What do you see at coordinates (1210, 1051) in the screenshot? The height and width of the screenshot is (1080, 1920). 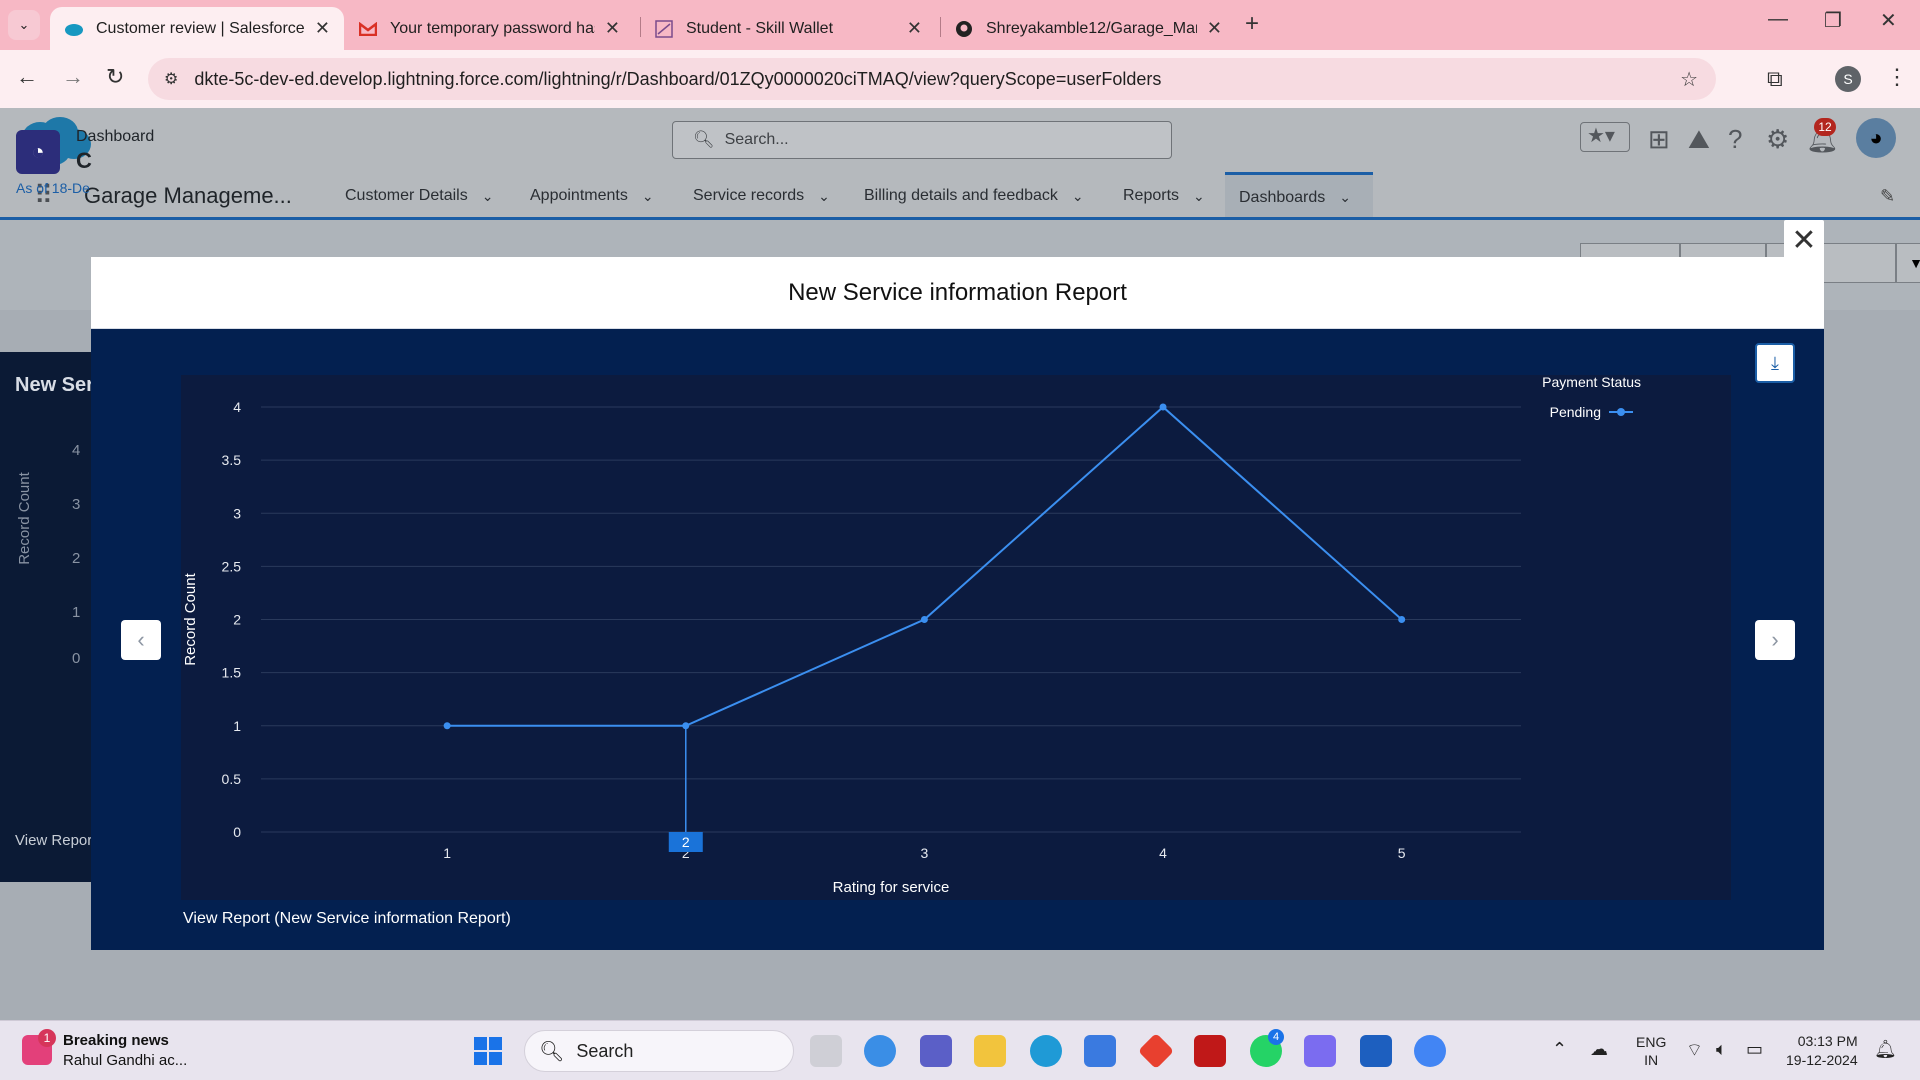 I see `mcafee-icon` at bounding box center [1210, 1051].